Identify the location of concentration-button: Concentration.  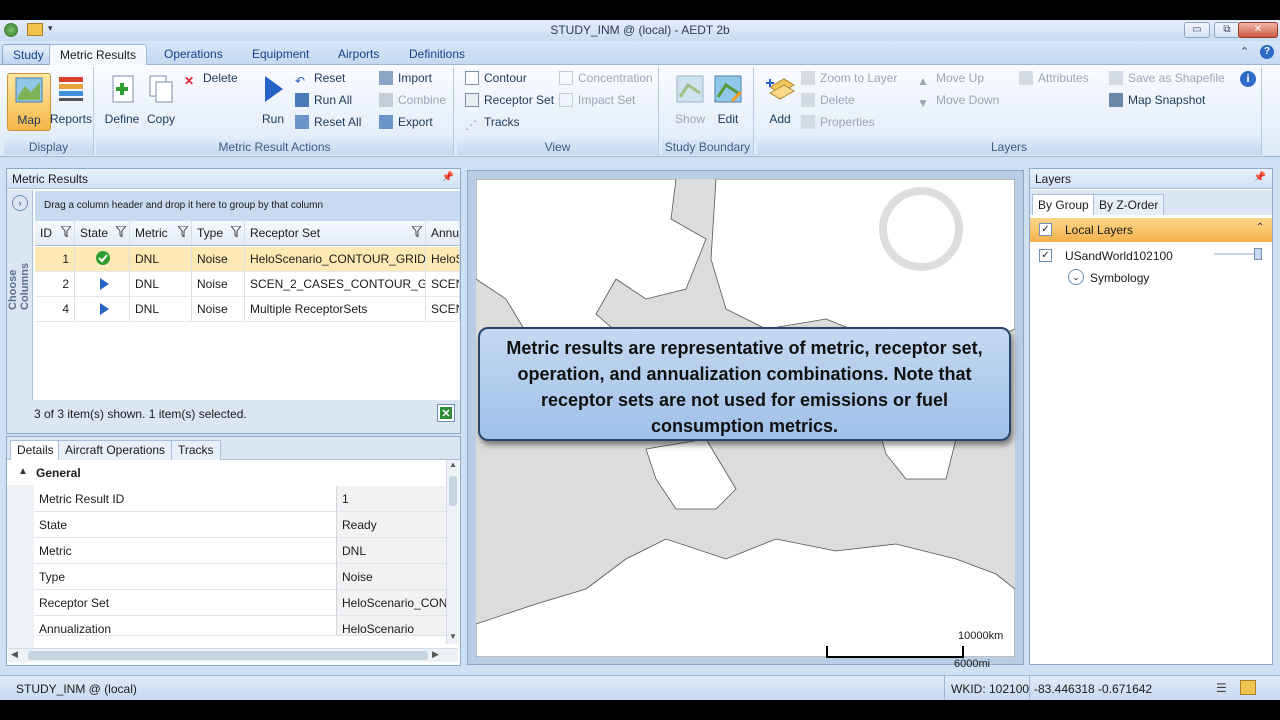
(606, 80).